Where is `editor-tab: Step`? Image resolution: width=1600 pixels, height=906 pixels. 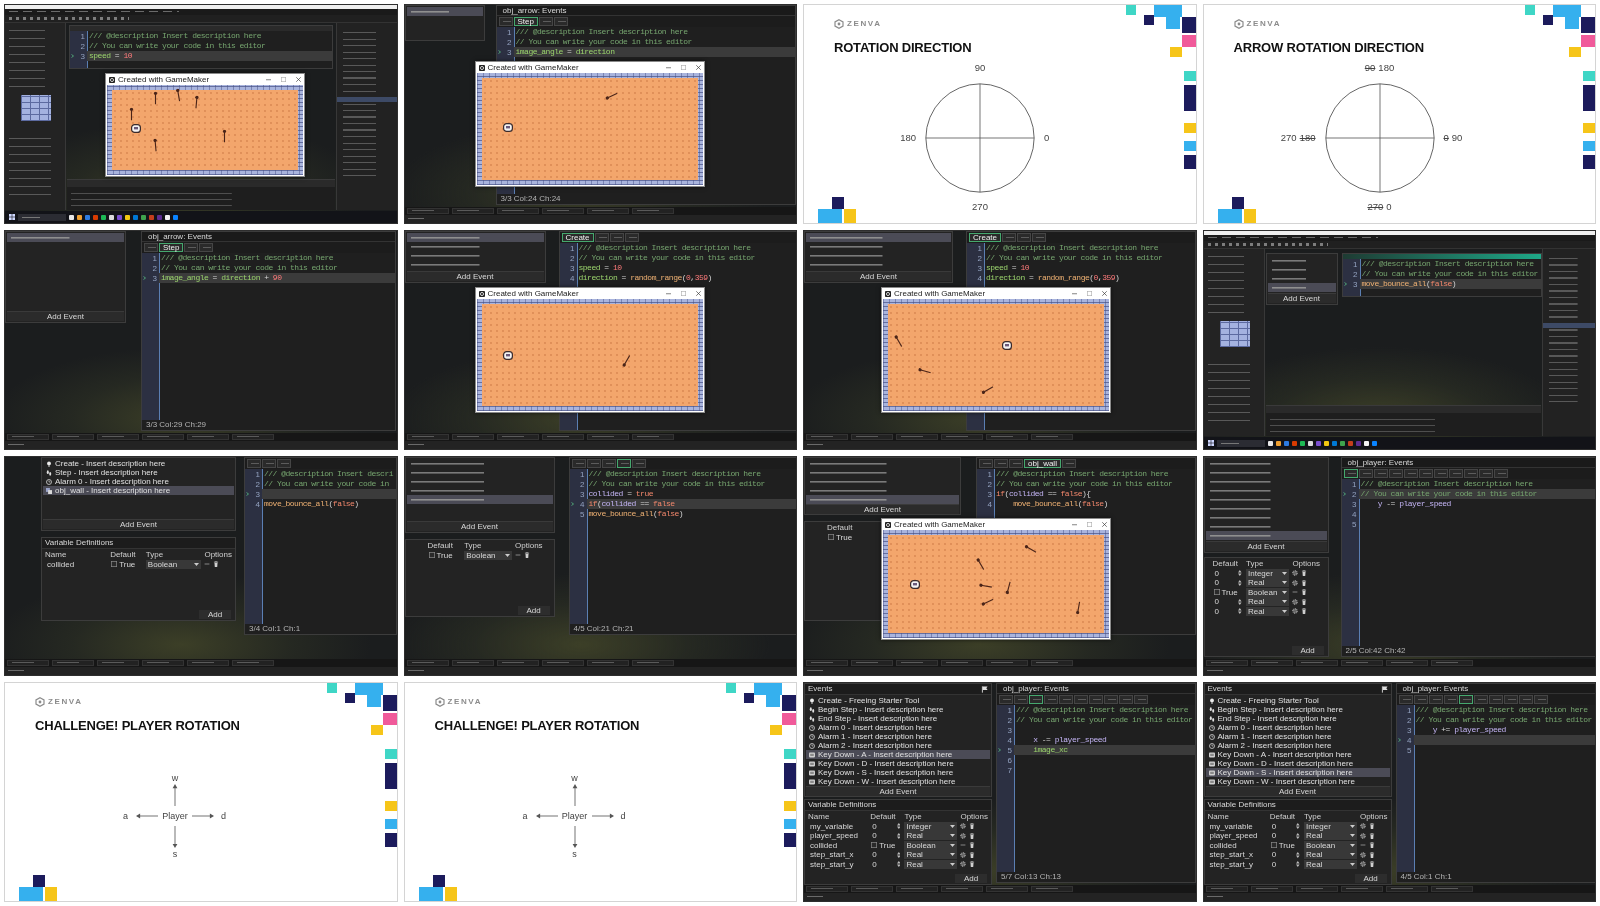
editor-tab: Step is located at coordinates (525, 21).